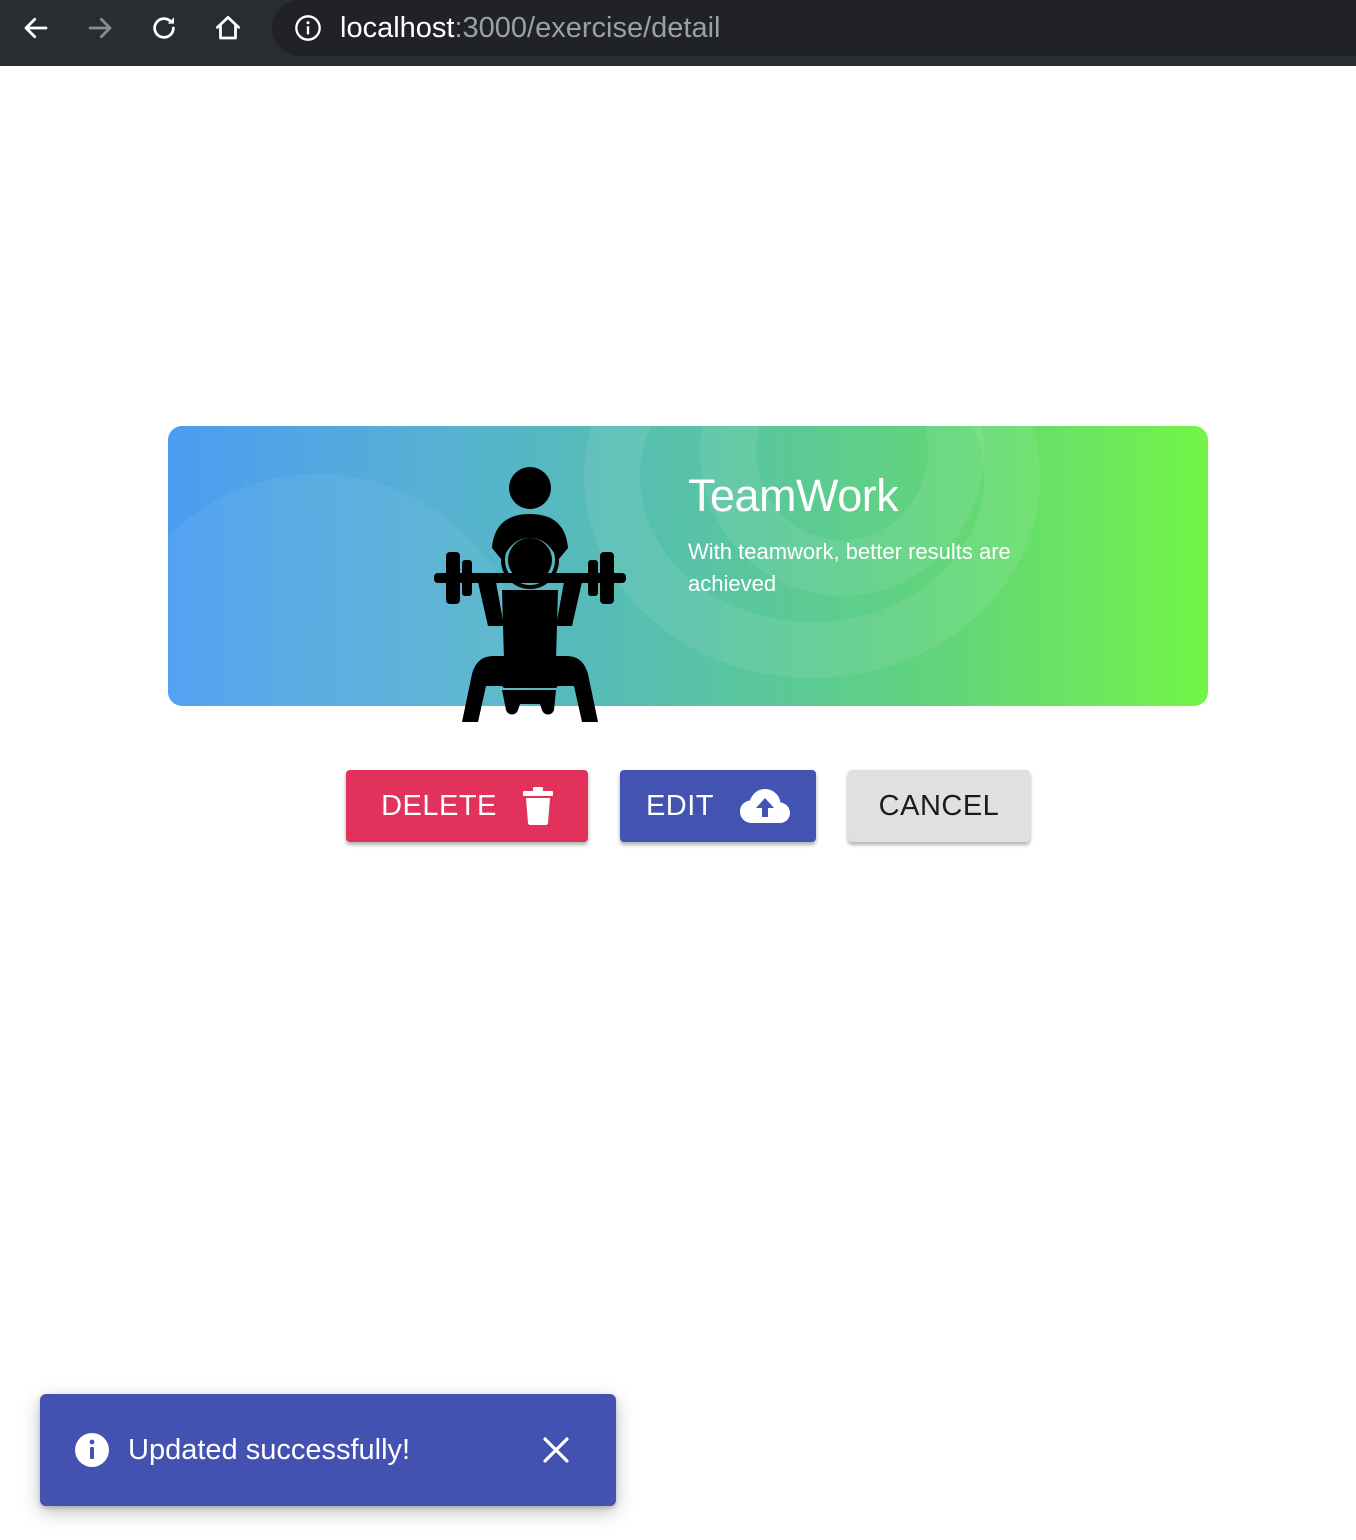  I want to click on trash-icon, so click(537, 806).